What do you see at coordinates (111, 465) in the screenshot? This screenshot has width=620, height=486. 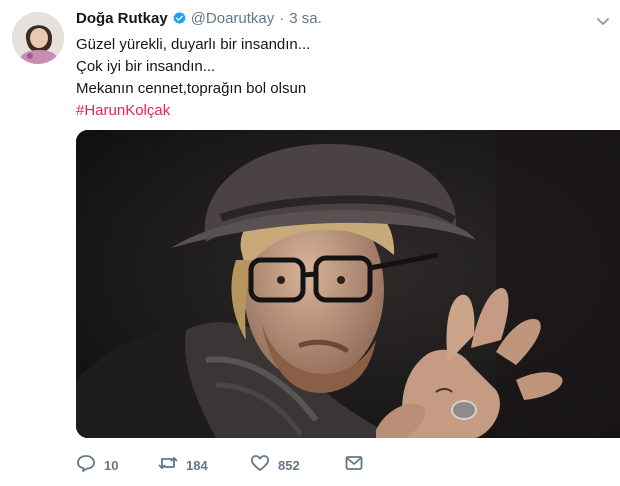 I see `reply-count: 10` at bounding box center [111, 465].